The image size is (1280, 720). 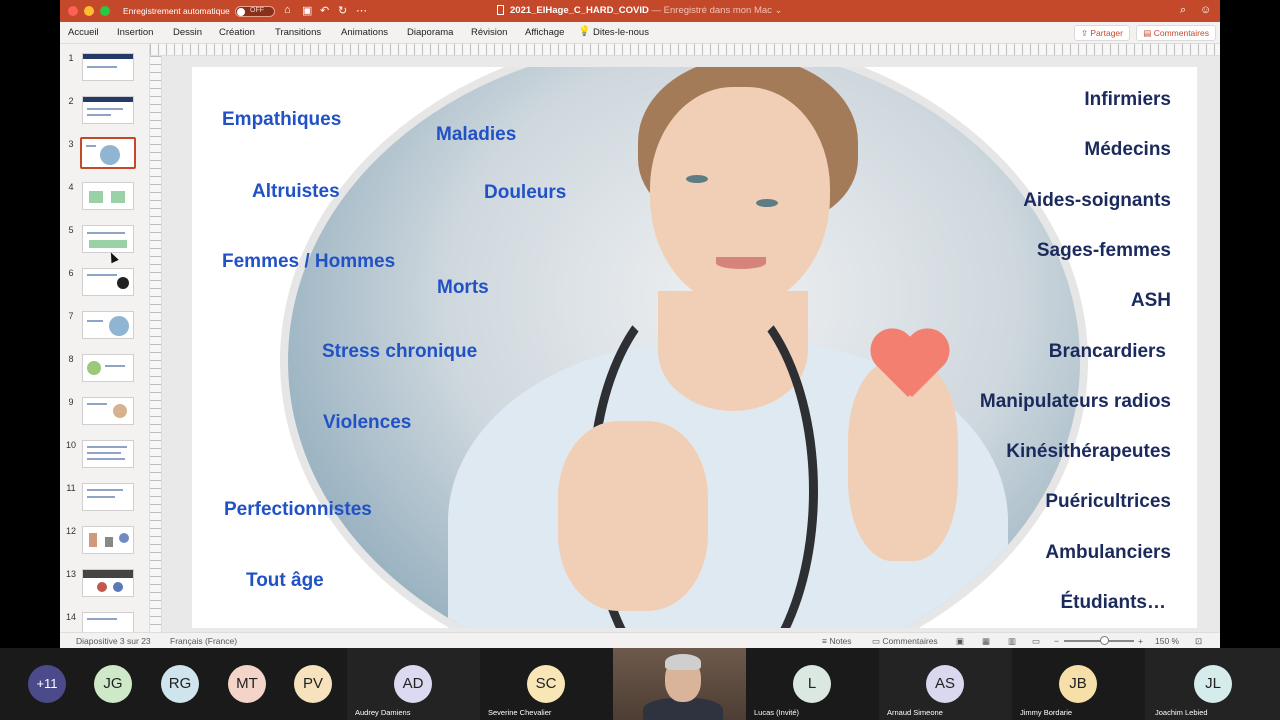 What do you see at coordinates (584, 31) in the screenshot?
I see `lightbulb-icon: 💡` at bounding box center [584, 31].